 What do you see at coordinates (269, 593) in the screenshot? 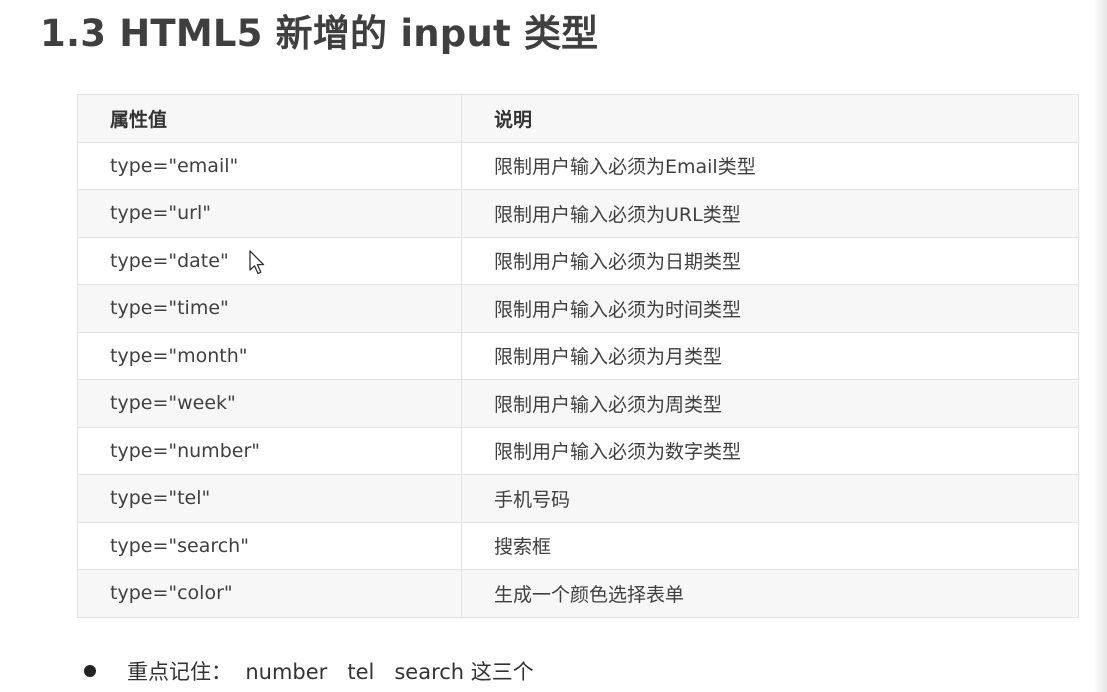
I see `type-value-cell: type="color"` at bounding box center [269, 593].